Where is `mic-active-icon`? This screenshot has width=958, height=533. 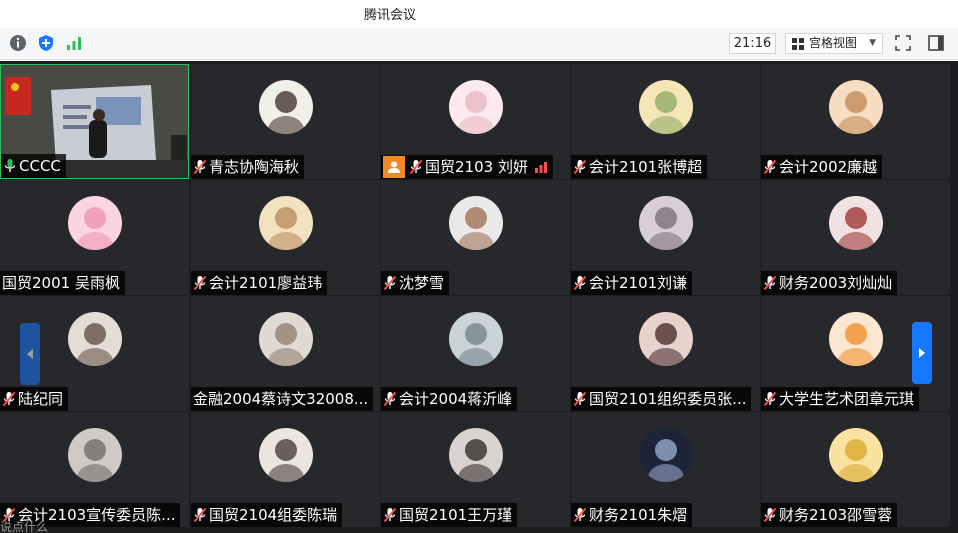
mic-active-icon is located at coordinates (10, 165).